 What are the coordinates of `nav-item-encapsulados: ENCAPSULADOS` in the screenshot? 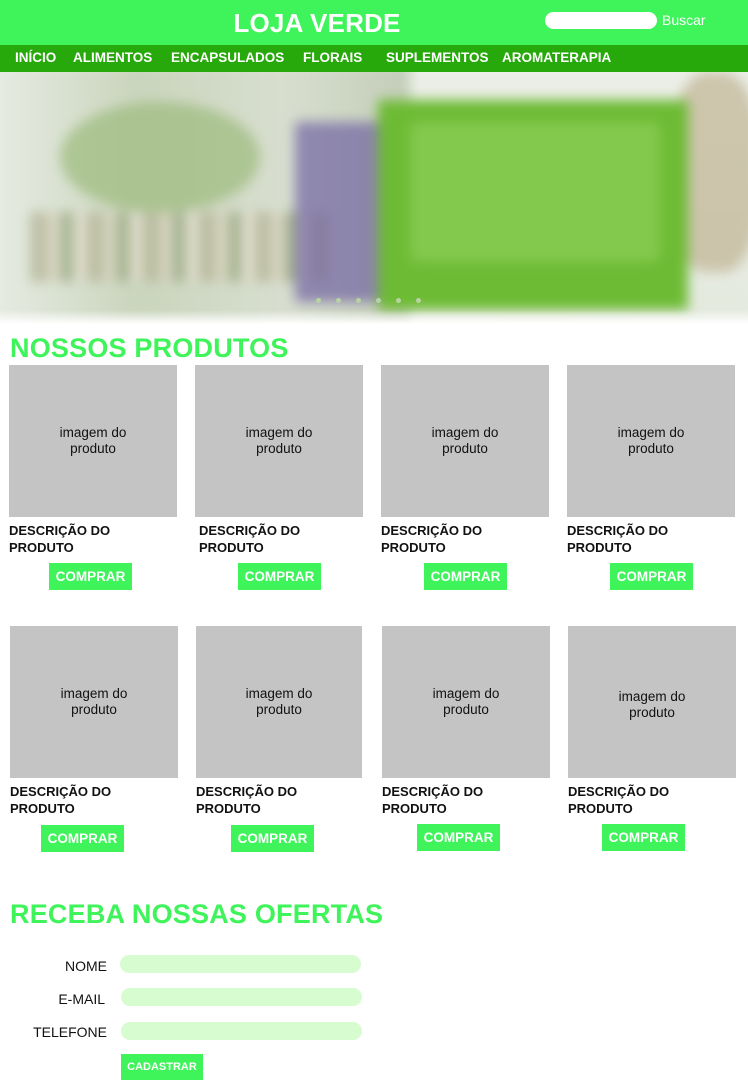 It's located at (227, 57).